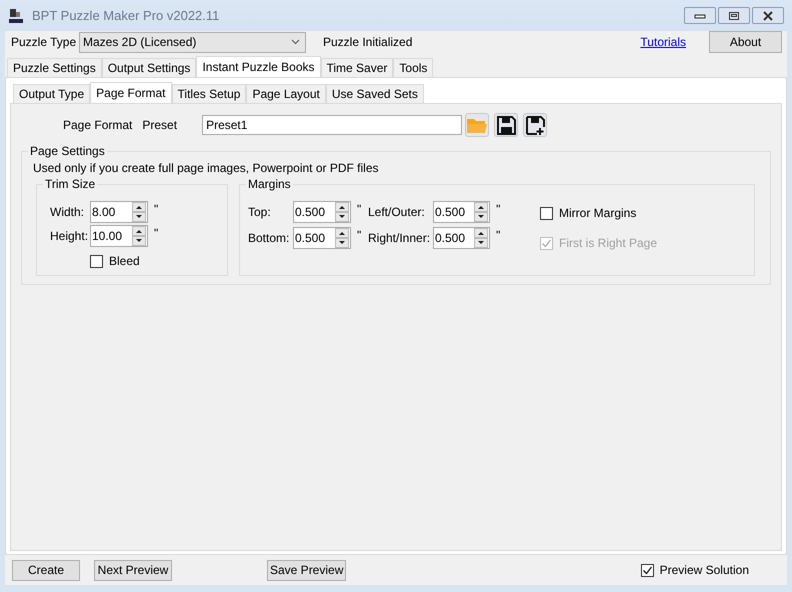  Describe the element at coordinates (126, 15) in the screenshot. I see `window-title: BPT Puzzle Maker Pro v2022.11` at that location.